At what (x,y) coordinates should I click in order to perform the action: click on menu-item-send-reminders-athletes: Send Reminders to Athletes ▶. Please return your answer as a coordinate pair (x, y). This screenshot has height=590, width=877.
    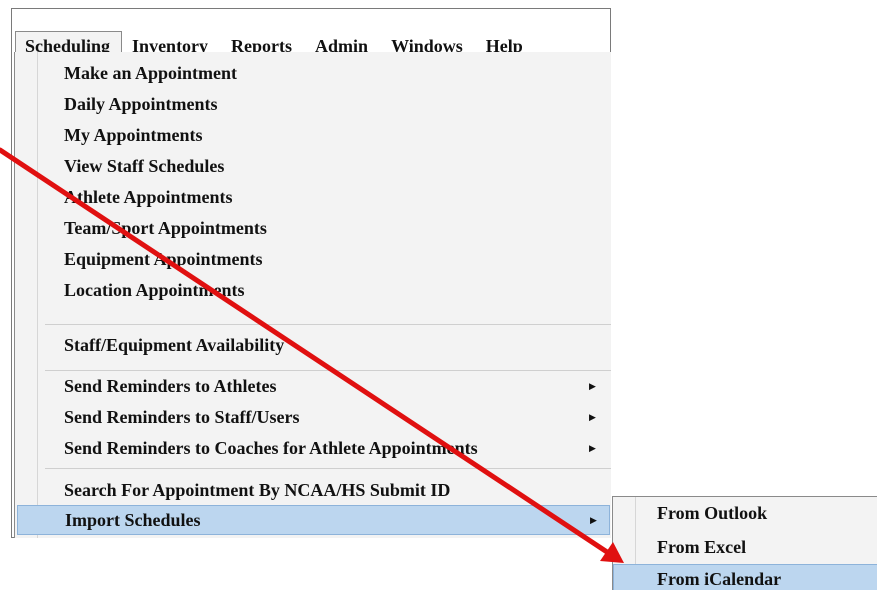
    Looking at the image, I should click on (310, 386).